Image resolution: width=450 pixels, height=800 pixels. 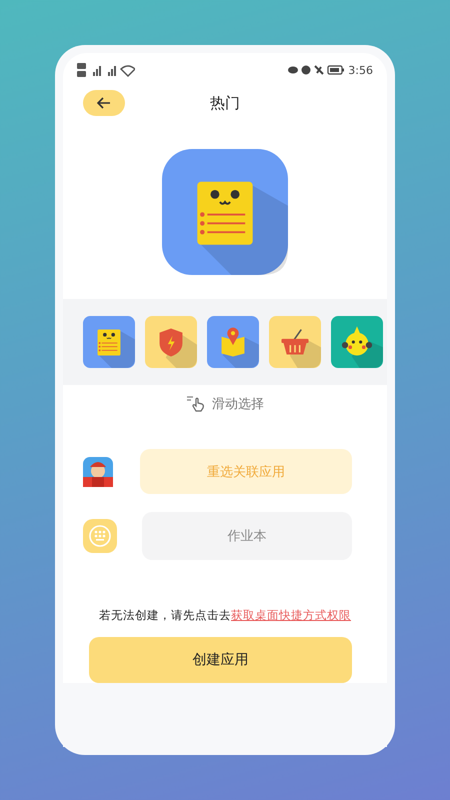 I want to click on back-arrow-icon, so click(x=104, y=103).